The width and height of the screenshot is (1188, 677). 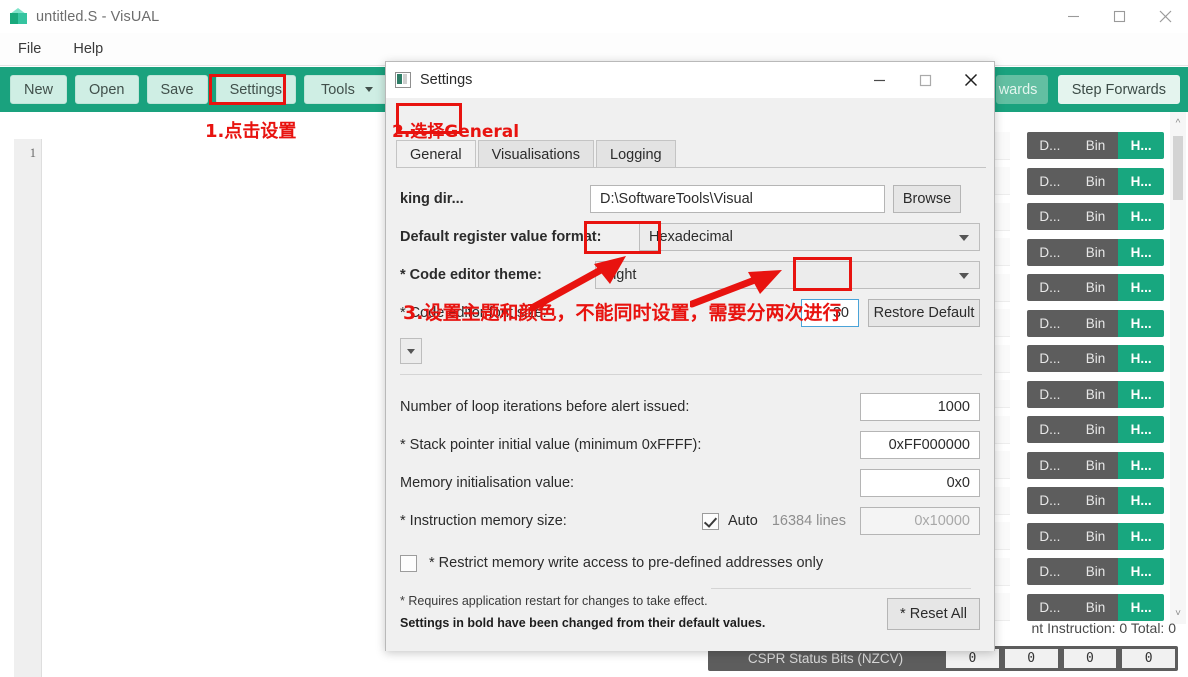 I want to click on main-window-controls, so click(x=1119, y=16).